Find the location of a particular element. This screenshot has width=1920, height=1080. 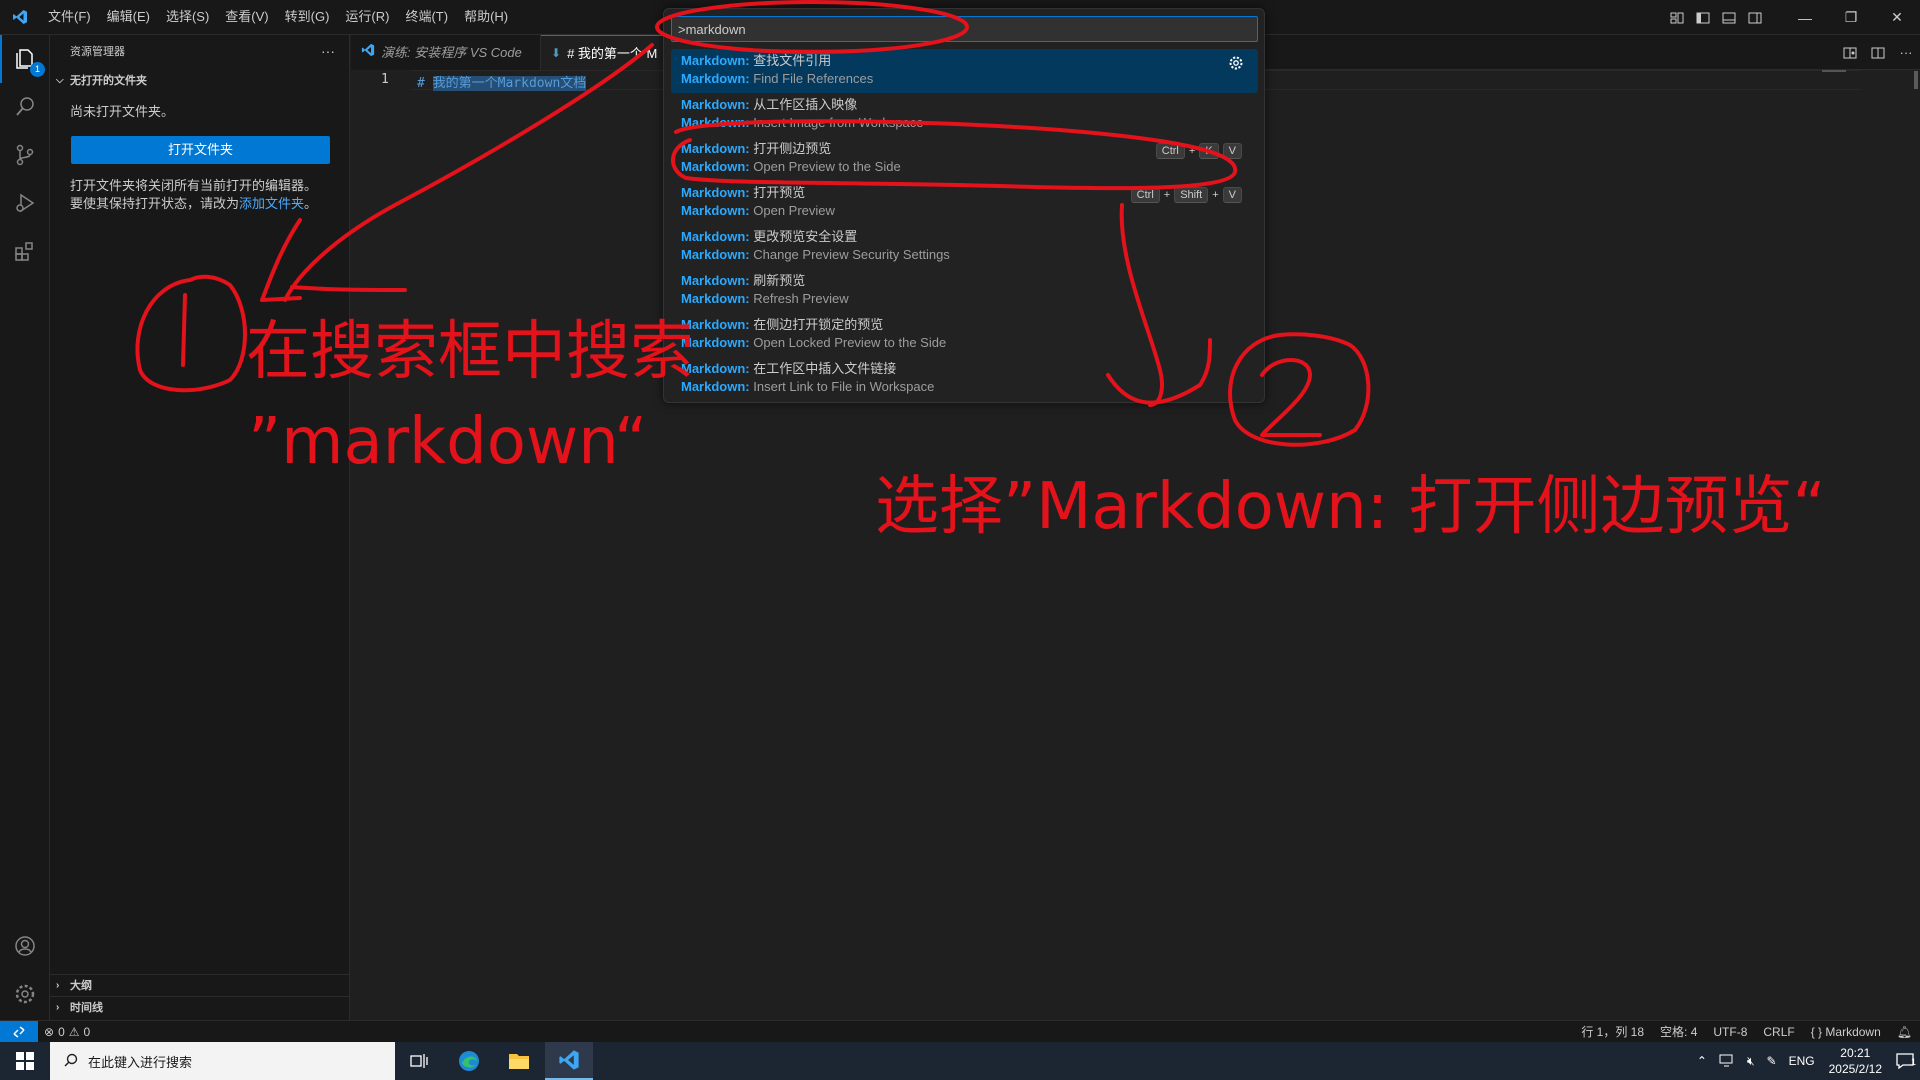

outline-label: 大纲 is located at coordinates (81, 986).